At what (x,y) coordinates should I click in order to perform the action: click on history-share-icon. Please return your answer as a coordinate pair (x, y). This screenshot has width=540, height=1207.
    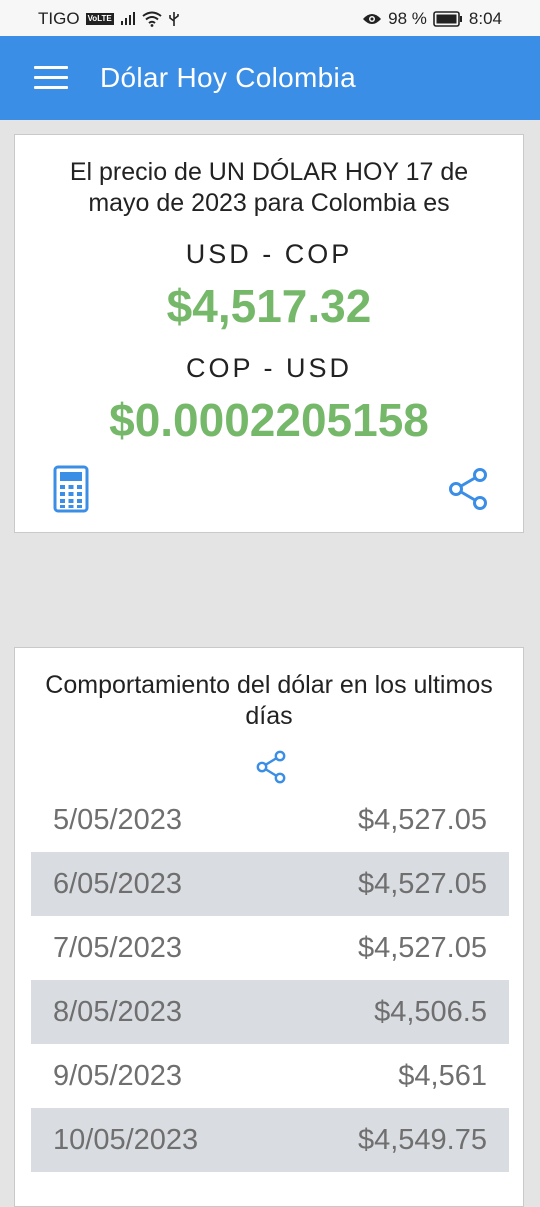
    Looking at the image, I should click on (271, 767).